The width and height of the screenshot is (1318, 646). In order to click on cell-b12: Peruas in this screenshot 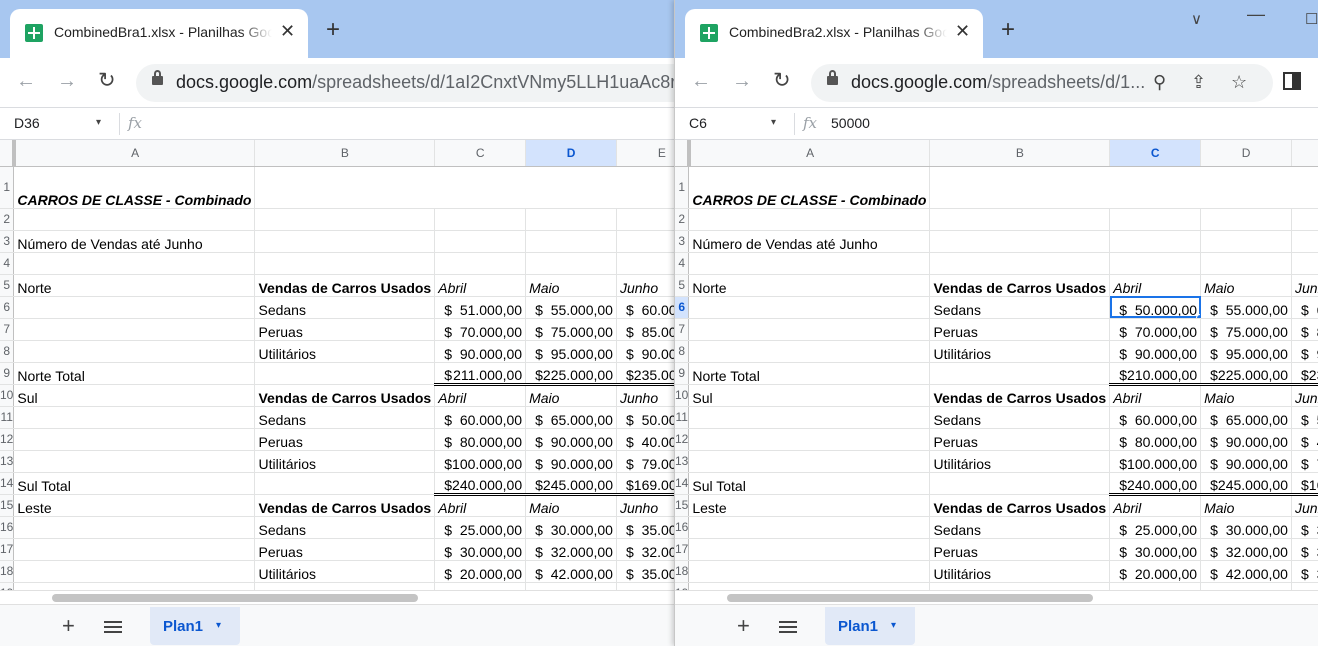, I will do `click(1020, 439)`.